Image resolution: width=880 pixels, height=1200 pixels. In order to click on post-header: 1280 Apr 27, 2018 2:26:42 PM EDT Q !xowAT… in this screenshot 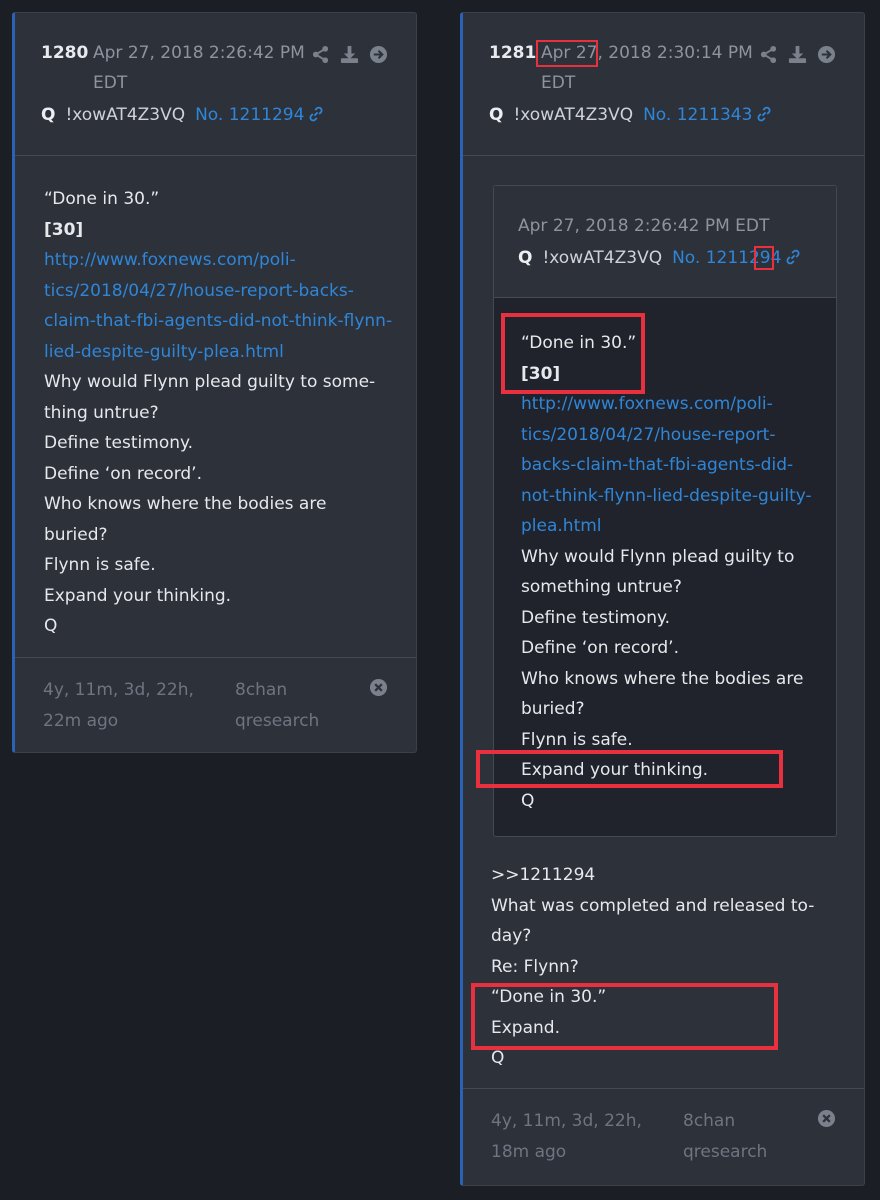, I will do `click(215, 84)`.